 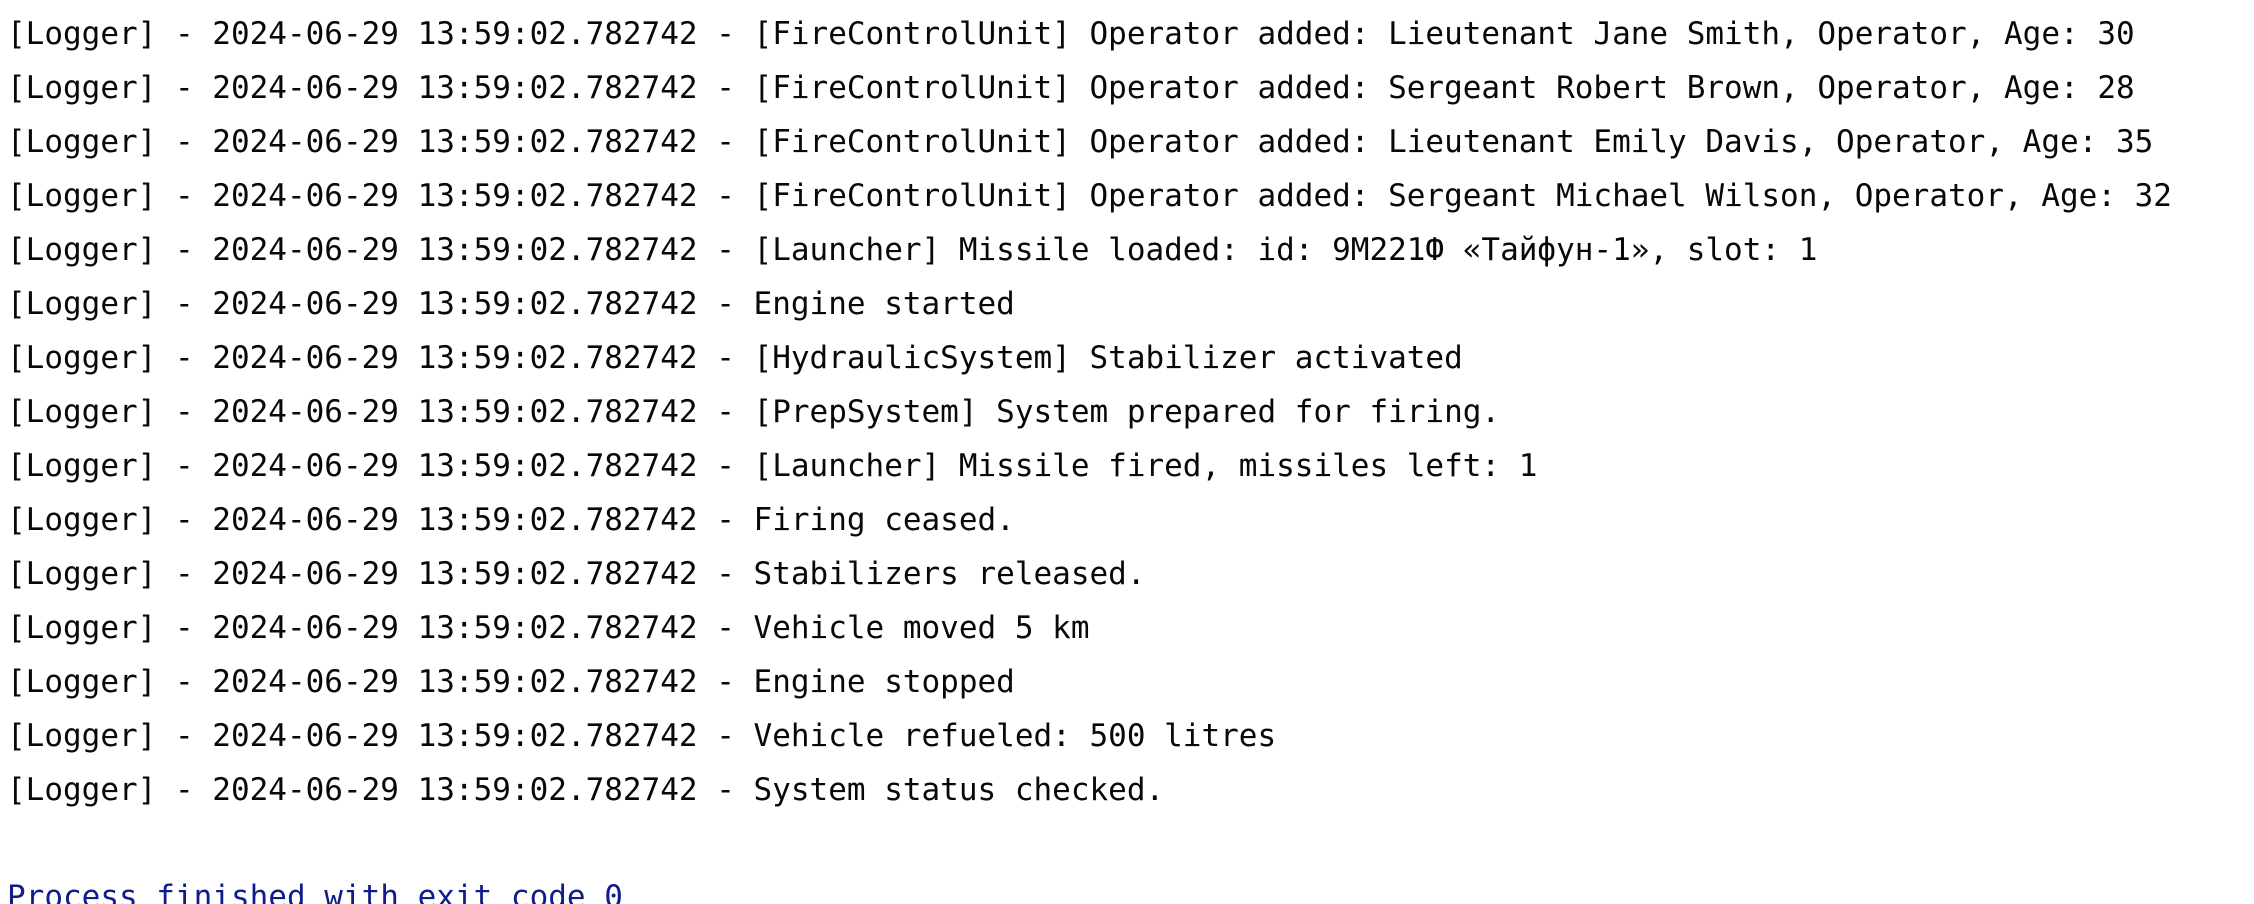 I want to click on process-exit-message: Process finished with exit code 0, so click(x=315, y=891).